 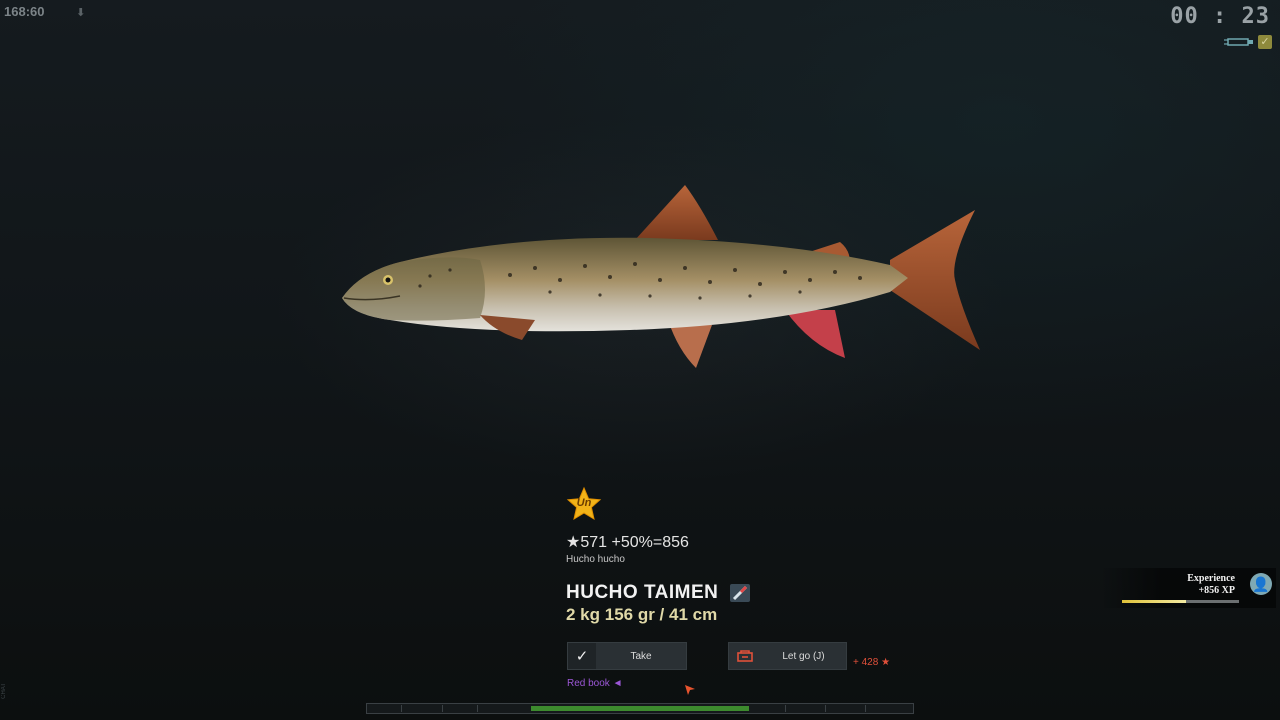 I want to click on let-go-button: Let go (J), so click(x=787, y=656).